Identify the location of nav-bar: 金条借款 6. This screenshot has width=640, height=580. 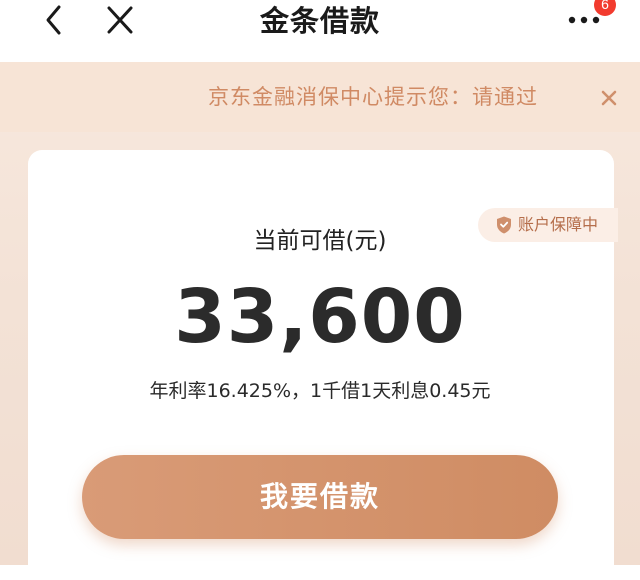
(320, 31).